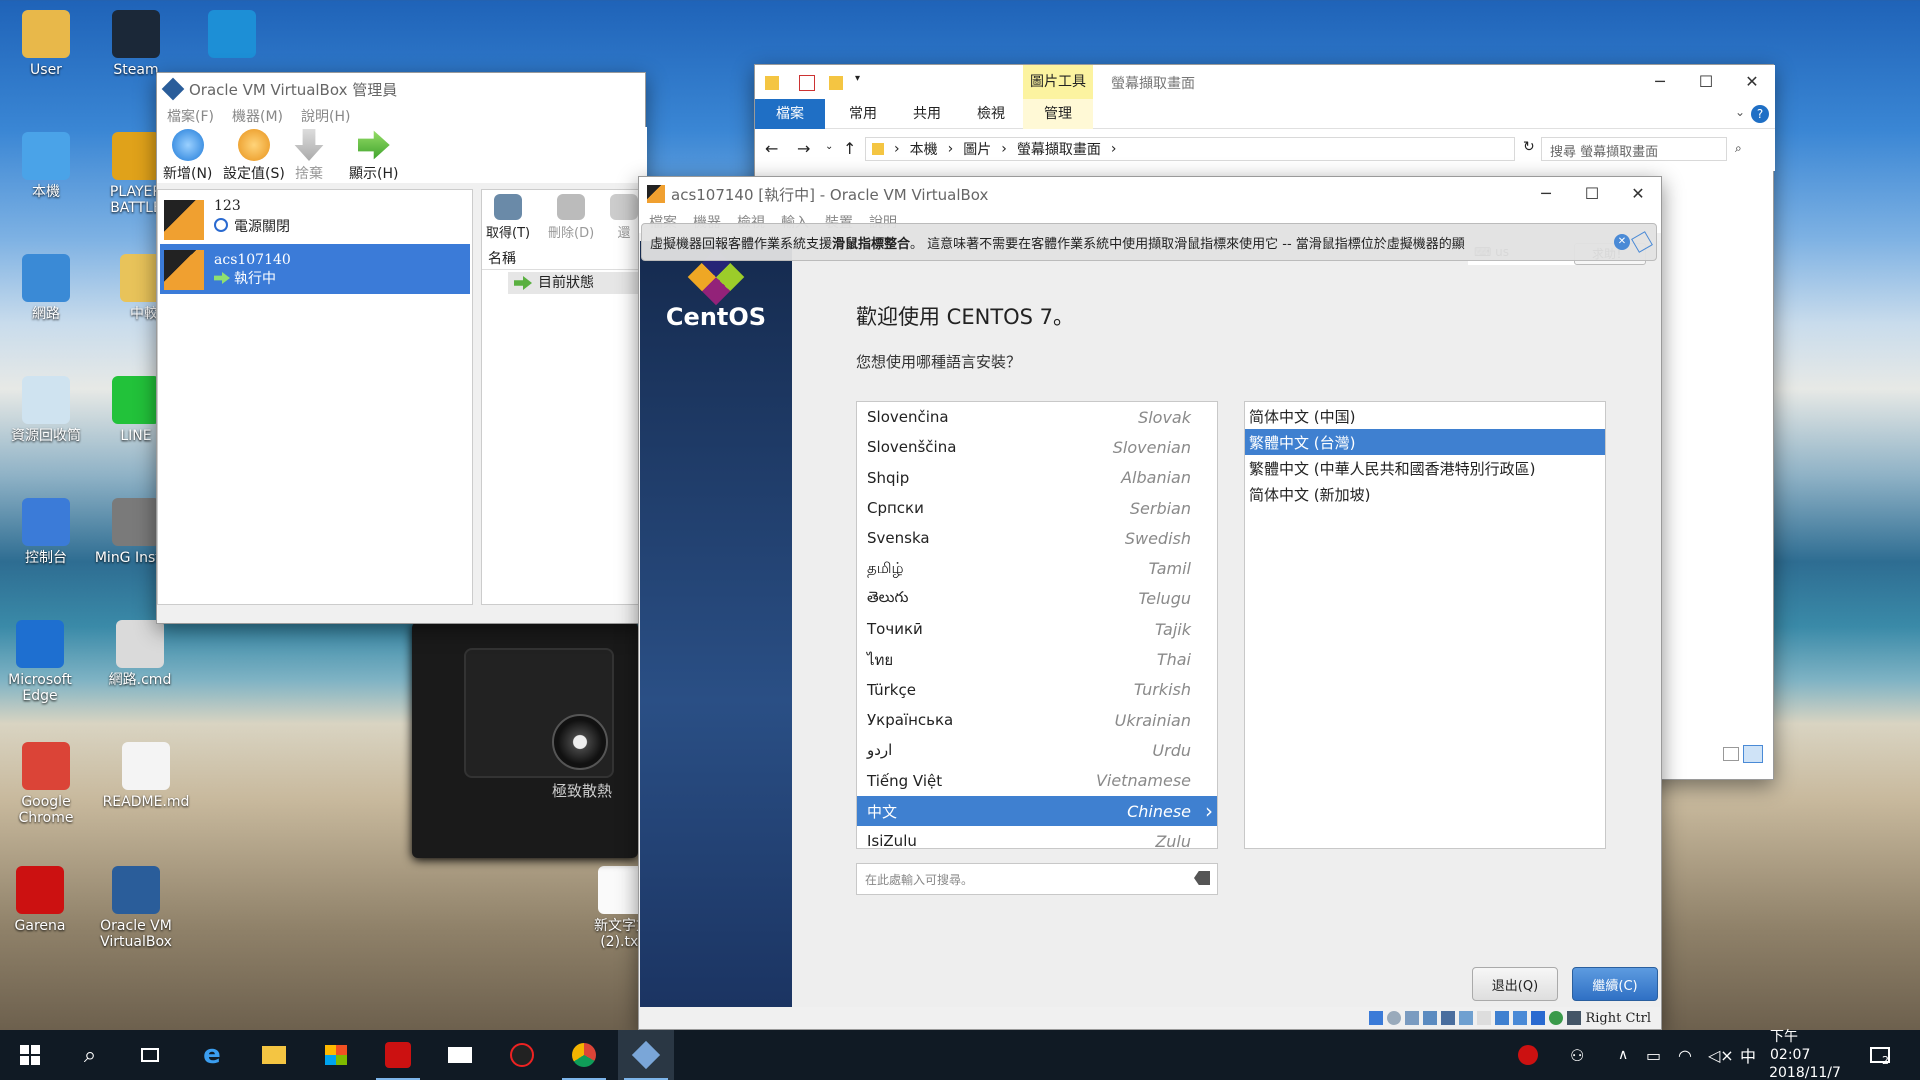  What do you see at coordinates (212, 1055) in the screenshot?
I see `taskbar-edge: e` at bounding box center [212, 1055].